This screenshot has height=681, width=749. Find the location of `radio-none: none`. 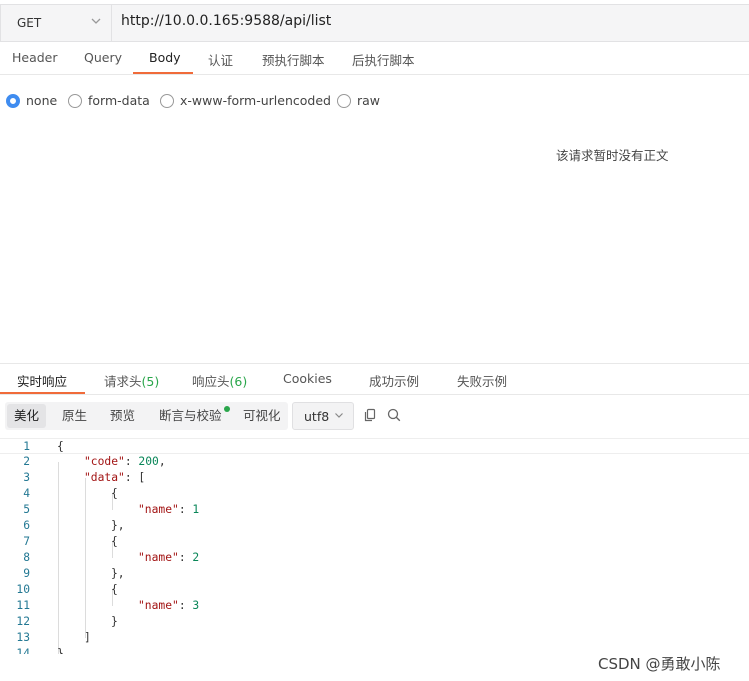

radio-none: none is located at coordinates (31, 100).